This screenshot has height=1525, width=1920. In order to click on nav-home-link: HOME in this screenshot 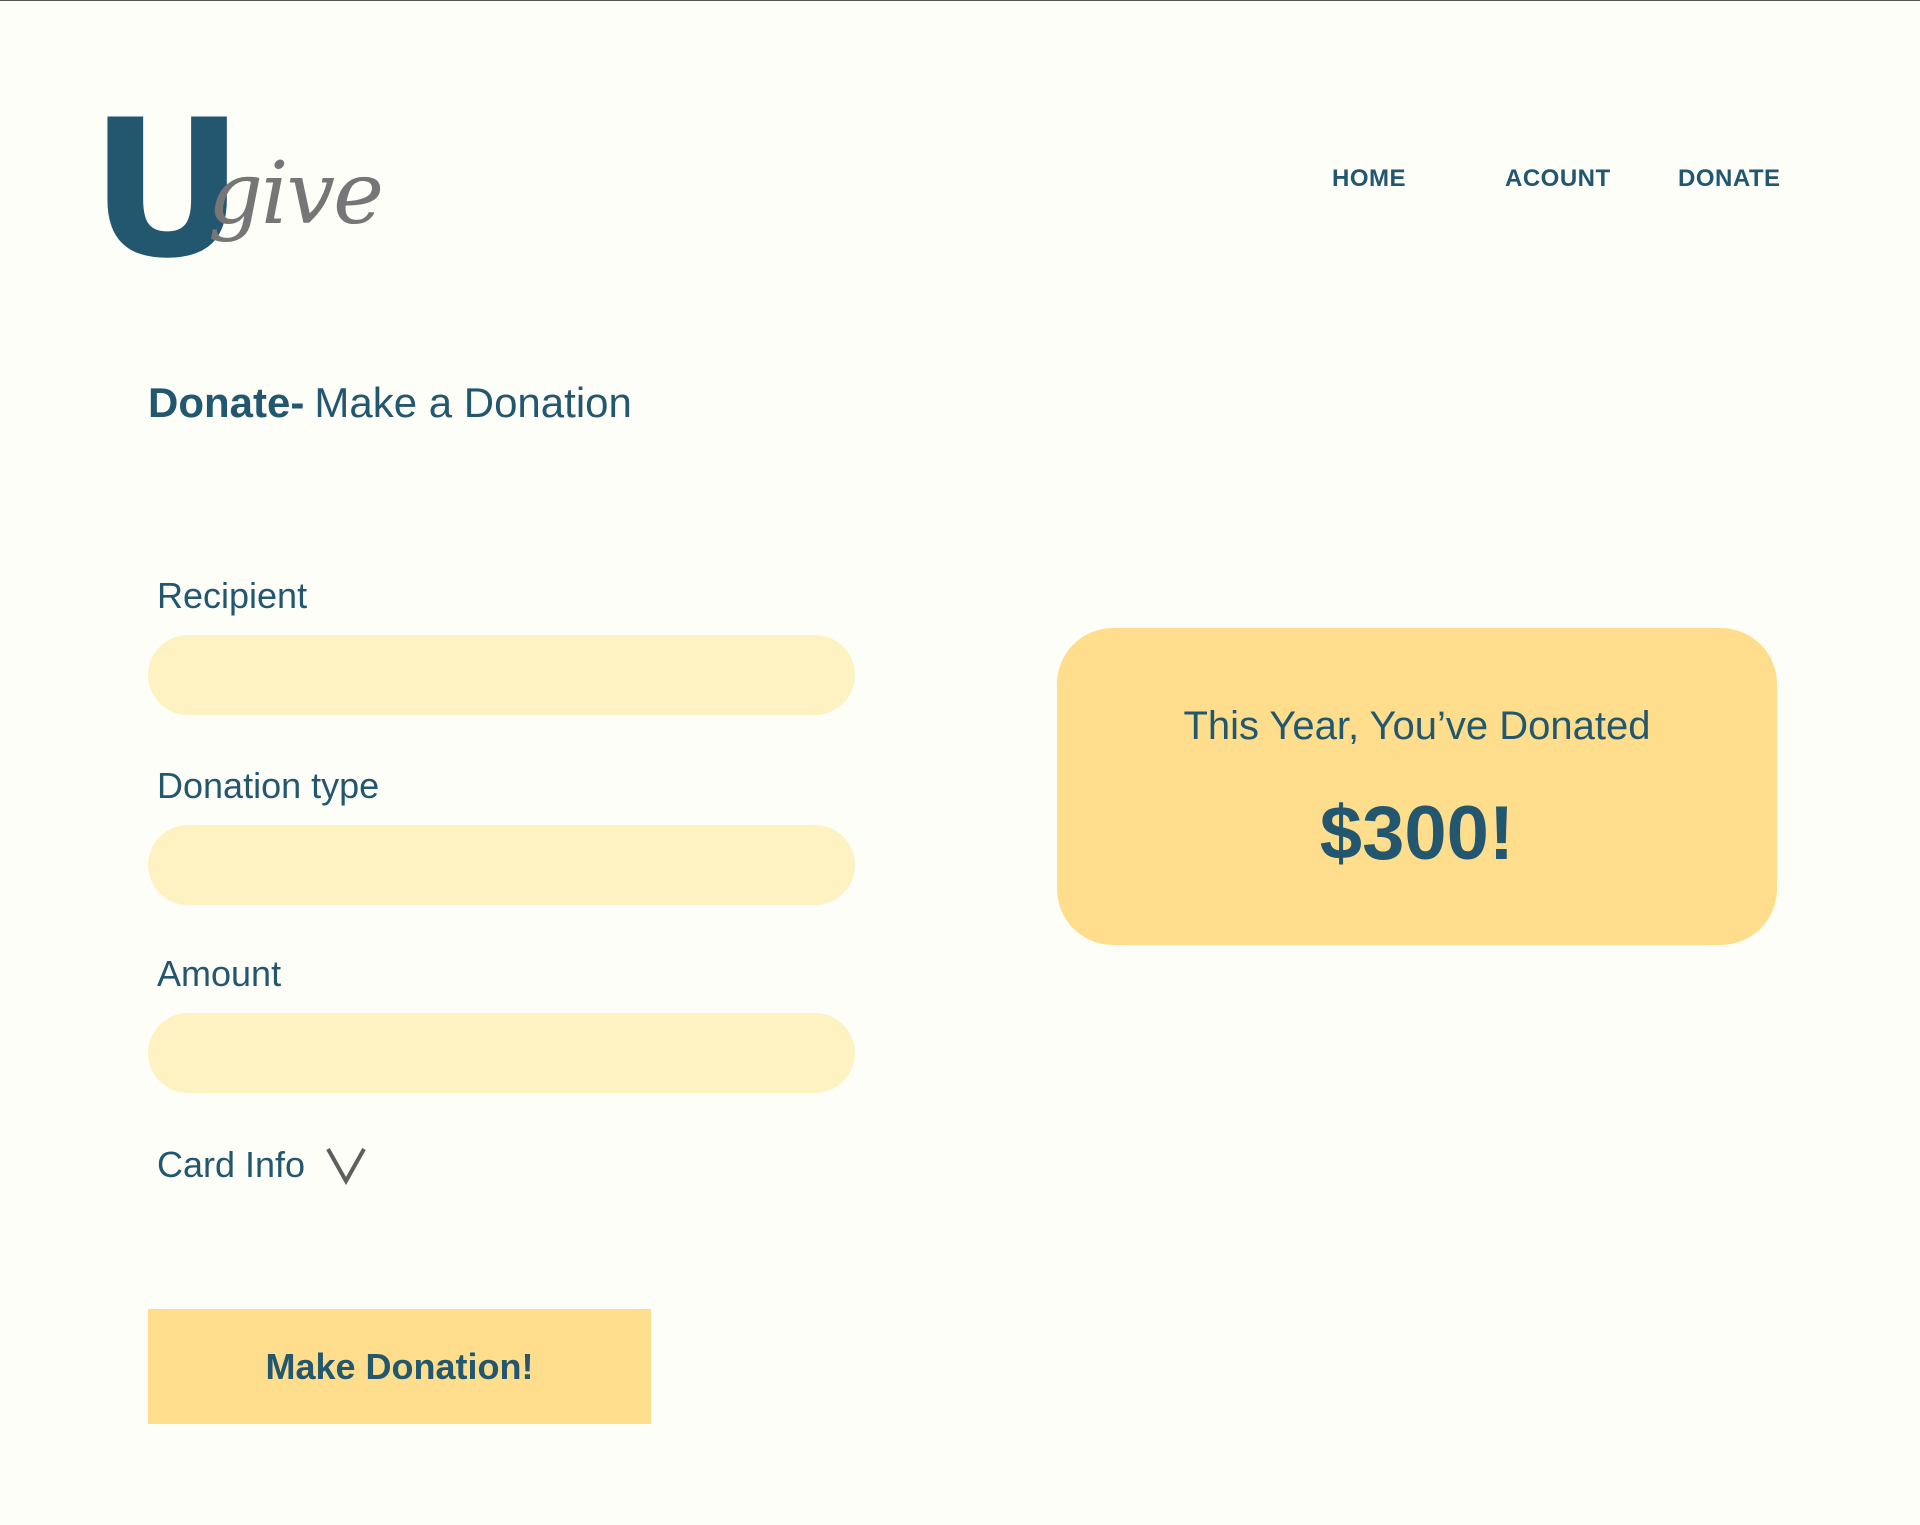, I will do `click(1369, 179)`.